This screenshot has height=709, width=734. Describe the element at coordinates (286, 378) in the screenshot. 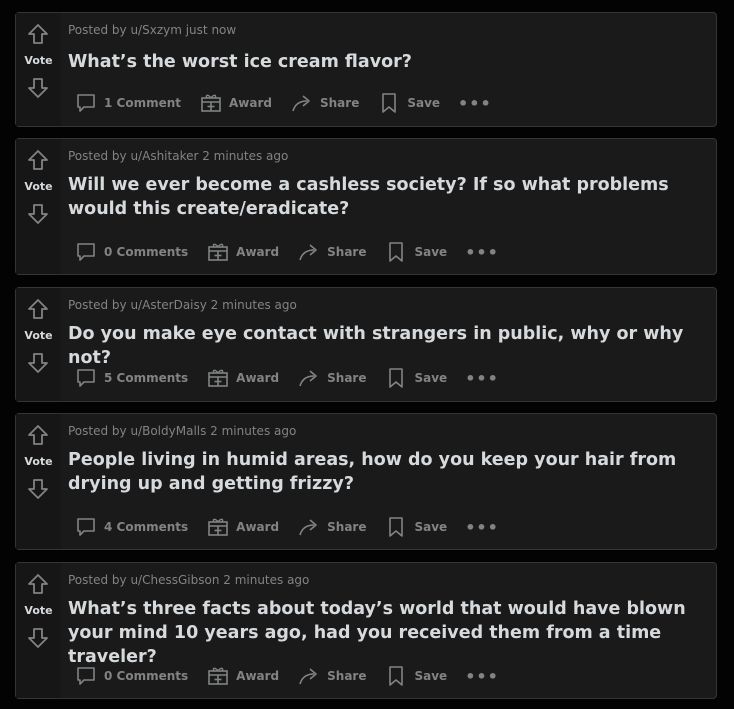

I see `post-actions: 5 Comments Award Share Save •••` at that location.